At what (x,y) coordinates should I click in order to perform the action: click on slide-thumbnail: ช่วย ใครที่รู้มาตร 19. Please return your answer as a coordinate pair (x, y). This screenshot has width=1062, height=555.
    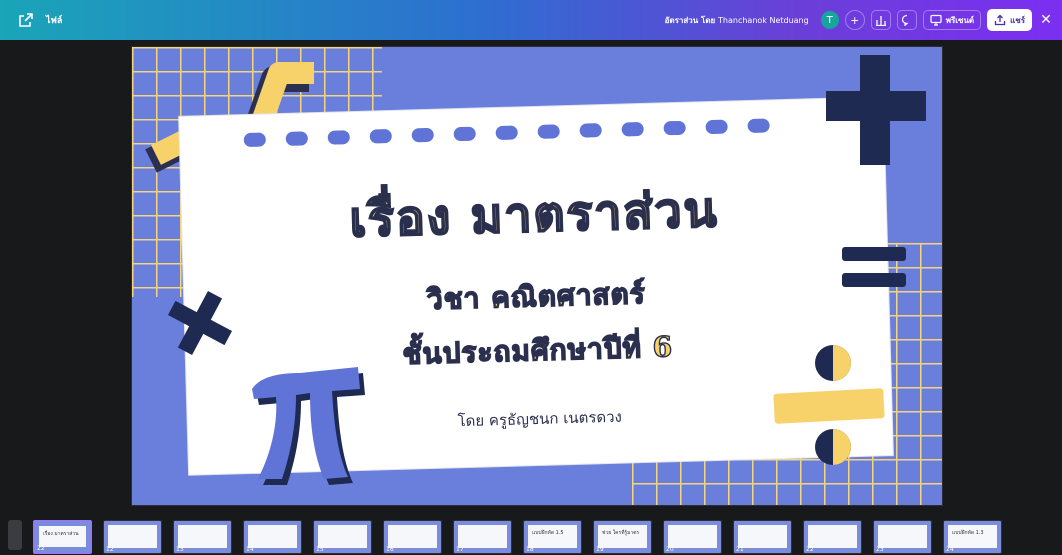
    Looking at the image, I should click on (622, 537).